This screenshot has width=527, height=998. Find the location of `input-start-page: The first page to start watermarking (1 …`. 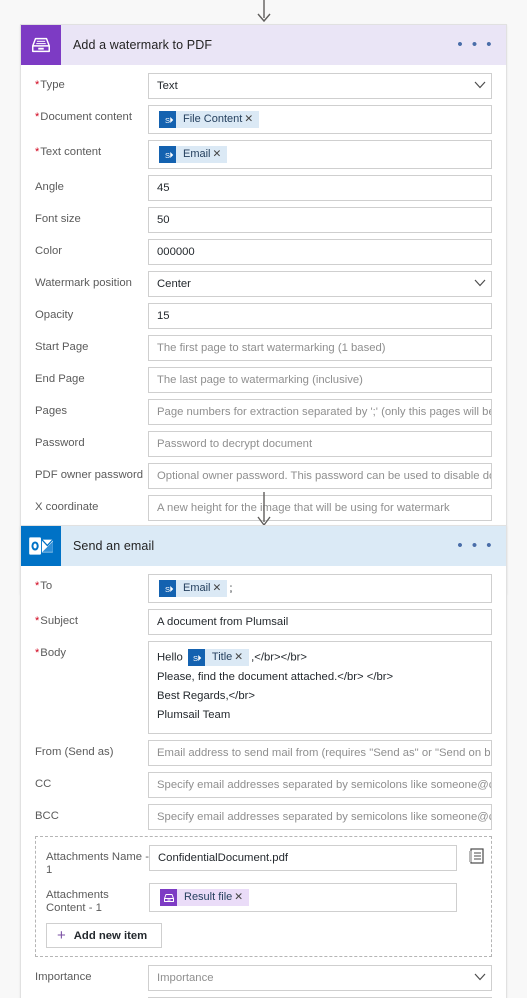

input-start-page: The first page to start watermarking (1 … is located at coordinates (320, 348).